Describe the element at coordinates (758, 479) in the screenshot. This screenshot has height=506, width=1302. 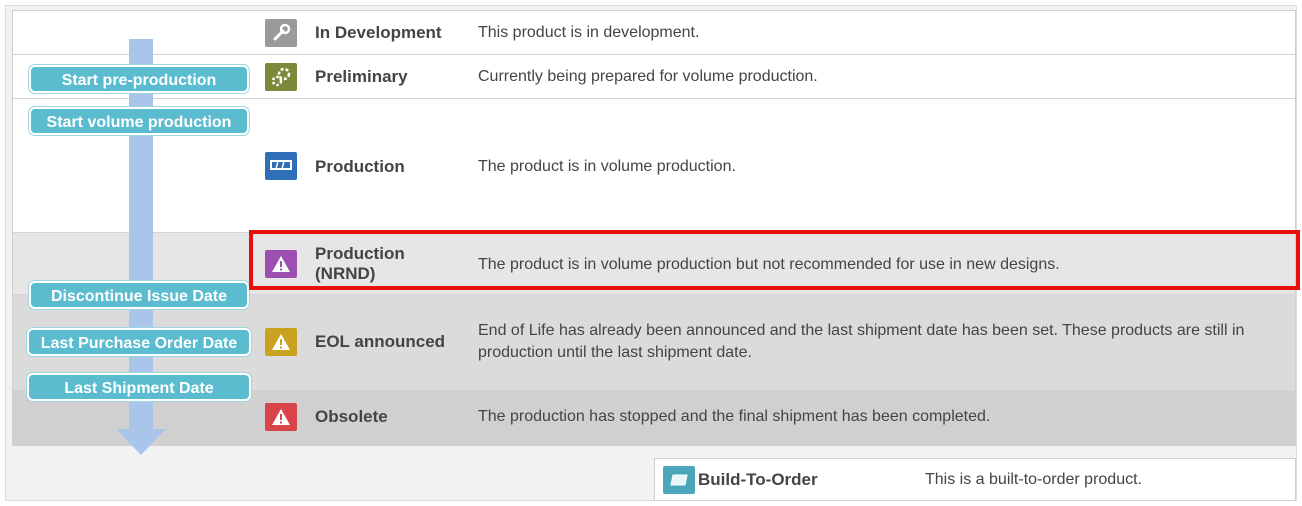
I see `status-name: Build-To-Order` at that location.